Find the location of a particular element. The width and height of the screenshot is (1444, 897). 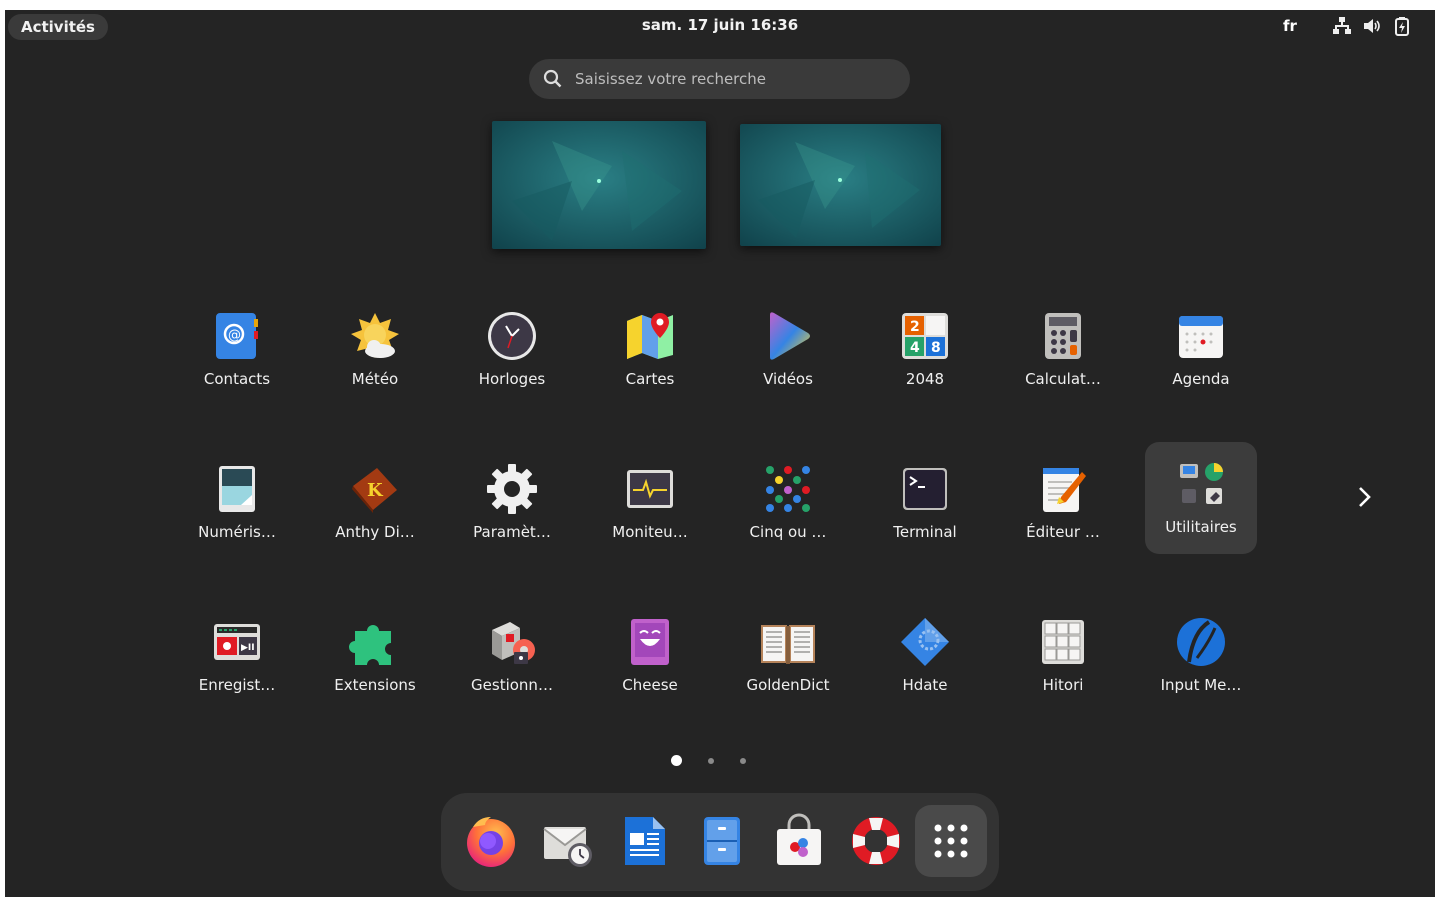

calendar-icon is located at coordinates (1201, 336).